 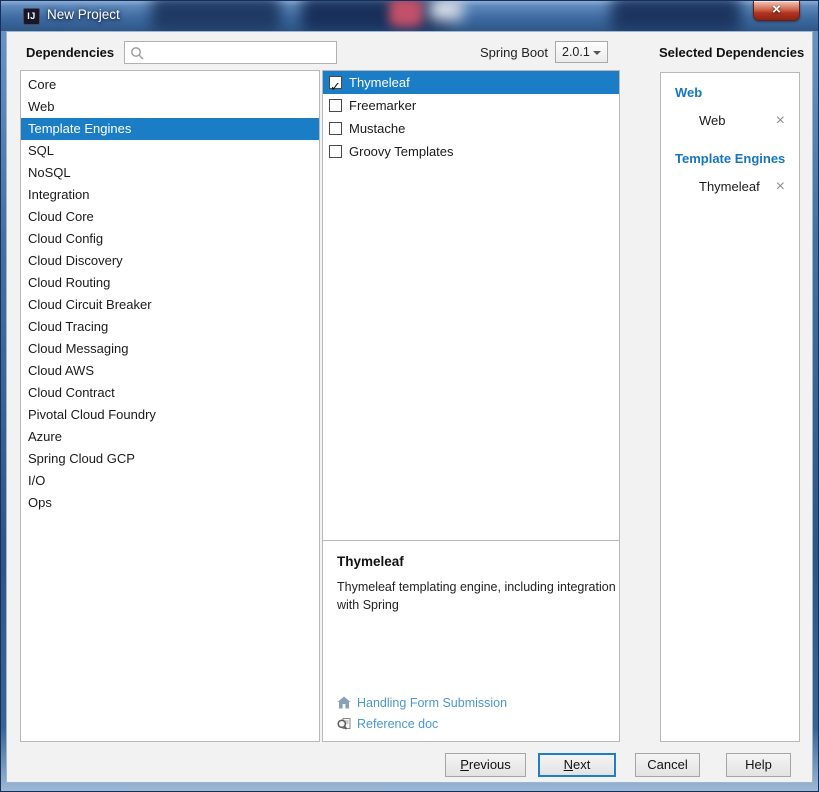 What do you see at coordinates (170, 371) in the screenshot?
I see `category-item-cloud-aws: Cloud AWS` at bounding box center [170, 371].